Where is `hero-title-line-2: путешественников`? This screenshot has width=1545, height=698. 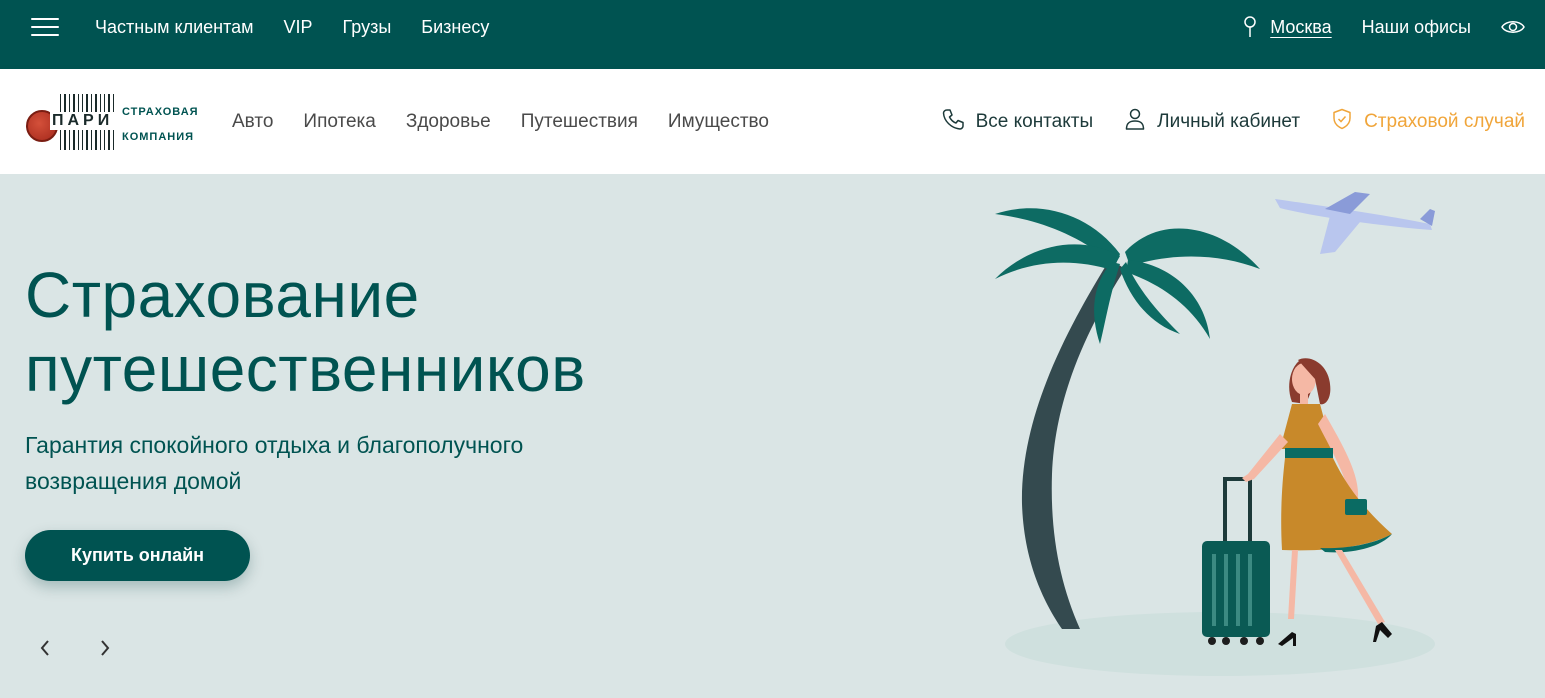 hero-title-line-2: путешественников is located at coordinates (305, 369).